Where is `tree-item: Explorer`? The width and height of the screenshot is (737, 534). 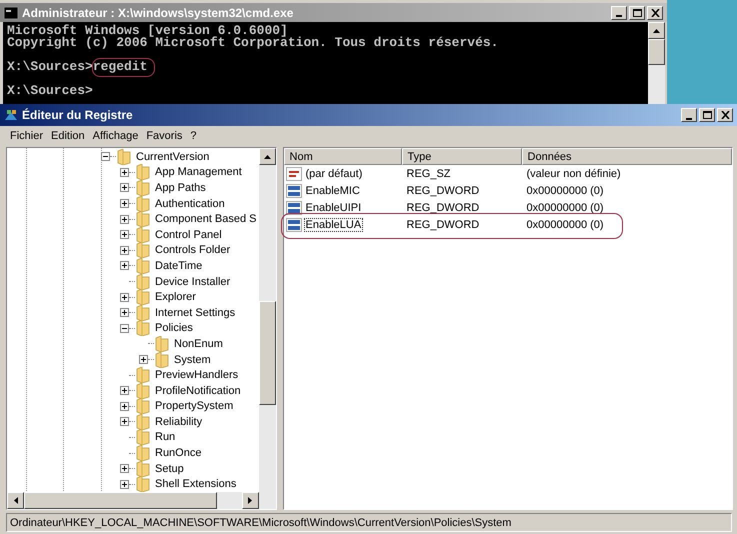
tree-item: Explorer is located at coordinates (175, 297).